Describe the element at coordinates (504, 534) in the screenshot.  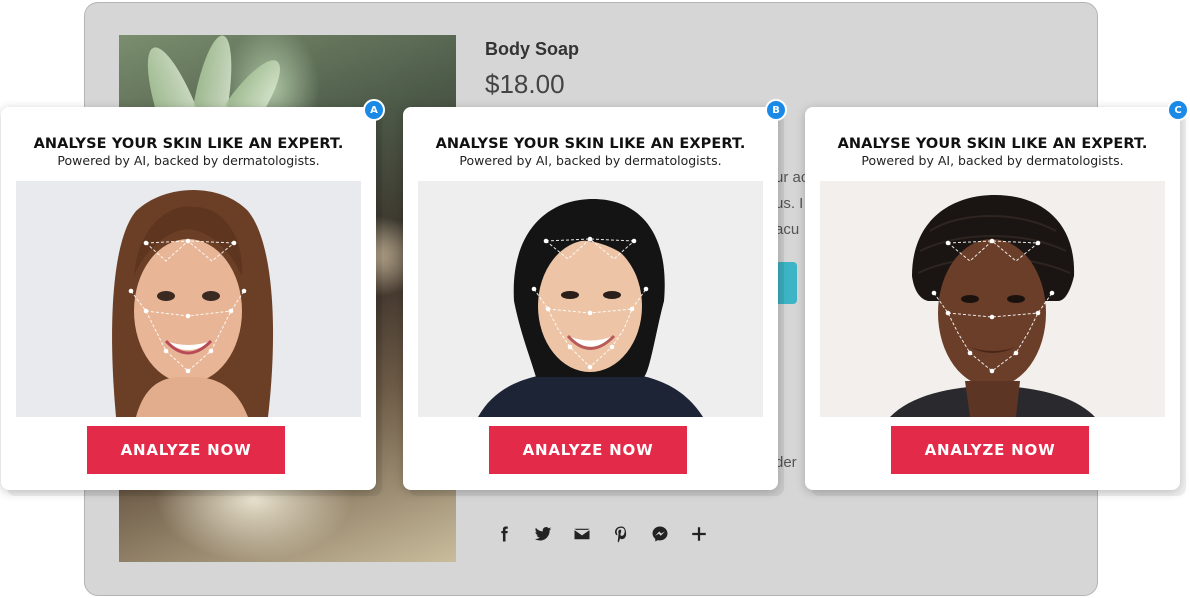
I see `facebook-icon` at that location.